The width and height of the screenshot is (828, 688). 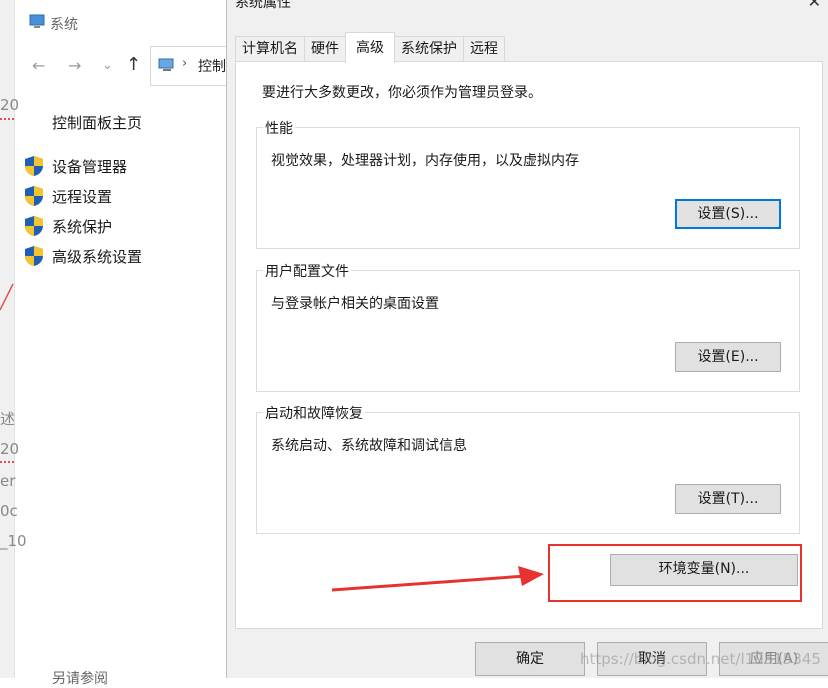 I want to click on group-title: 启动和故障恢复, so click(x=314, y=413).